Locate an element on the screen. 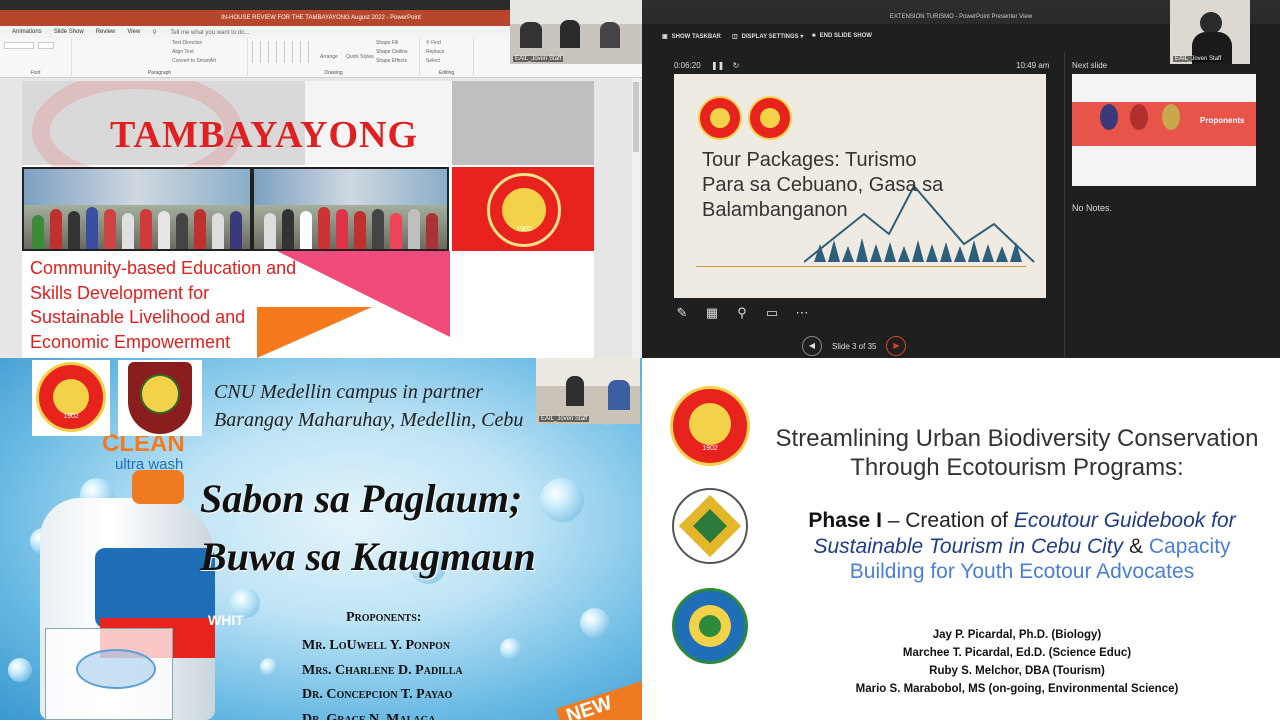 The height and width of the screenshot is (720, 1280). shape-outline-button: Shape Outline is located at coordinates (392, 52).